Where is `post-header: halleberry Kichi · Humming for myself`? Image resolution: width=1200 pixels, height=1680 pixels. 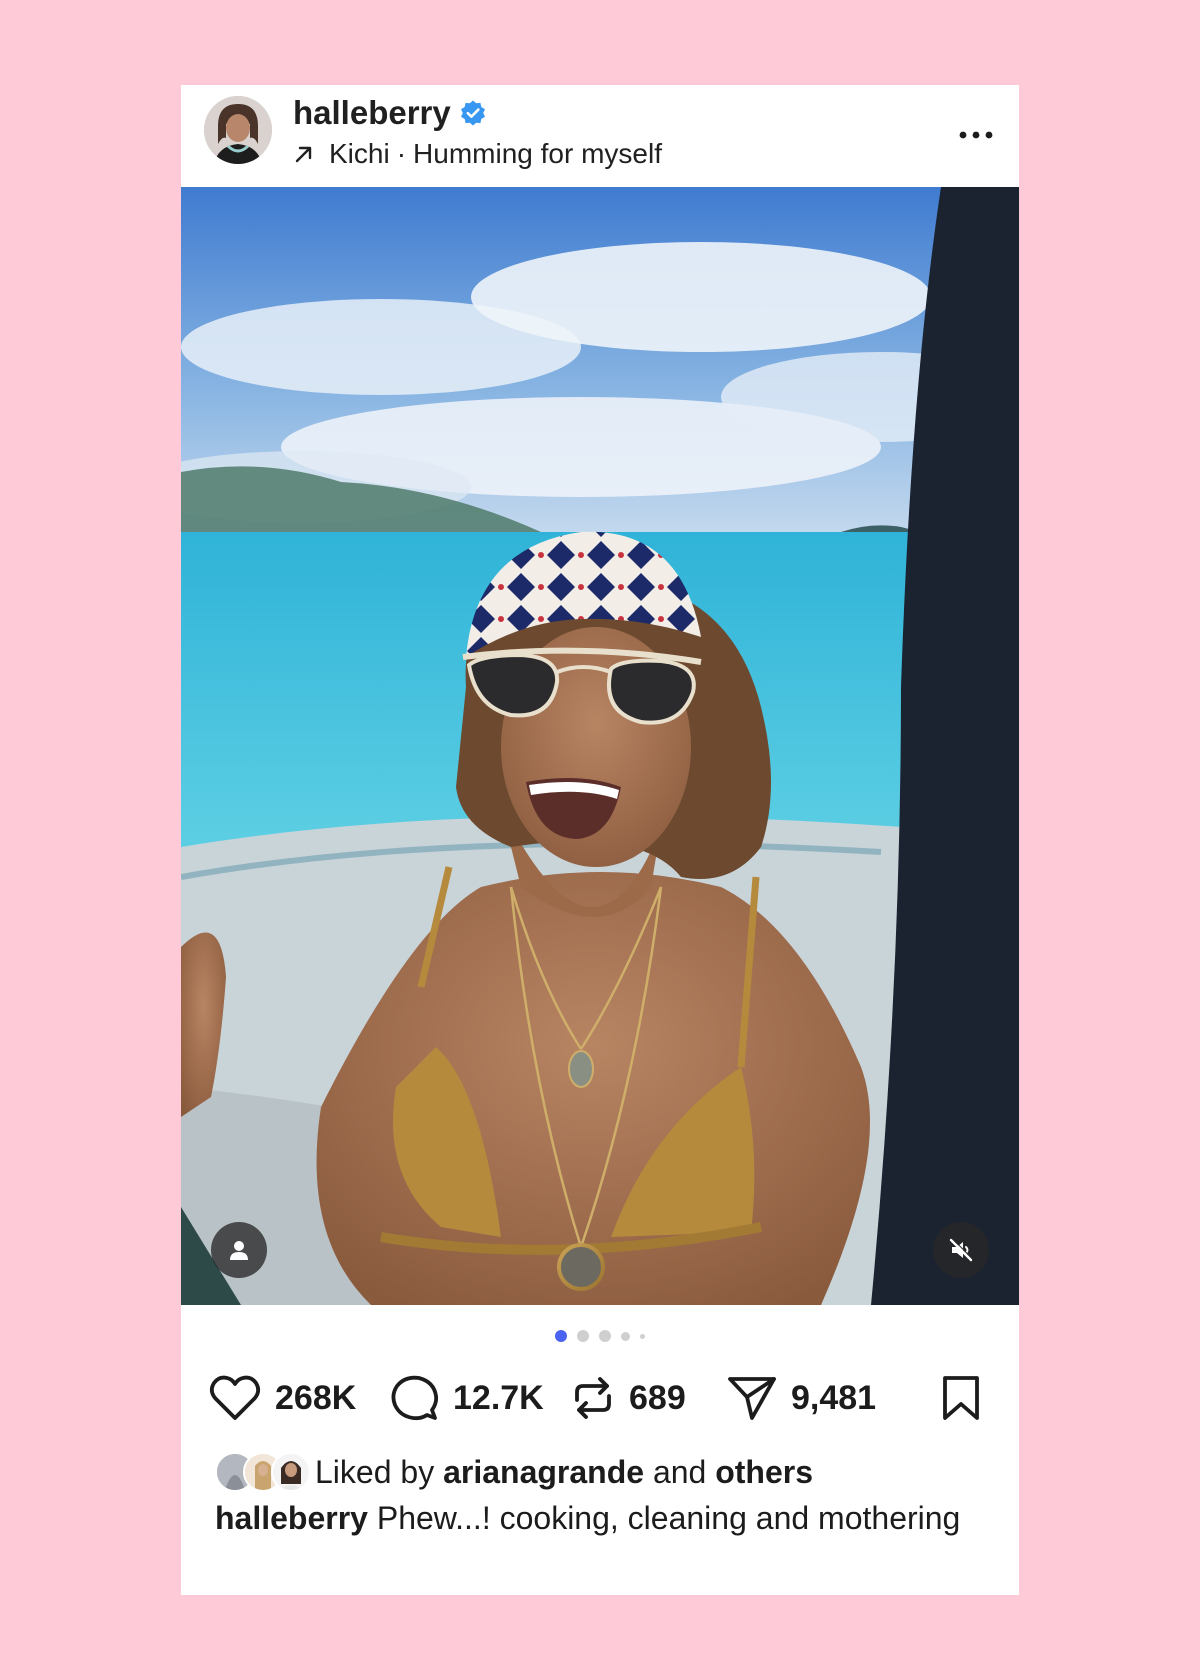
post-header: halleberry Kichi · Humming for myself is located at coordinates (600, 136).